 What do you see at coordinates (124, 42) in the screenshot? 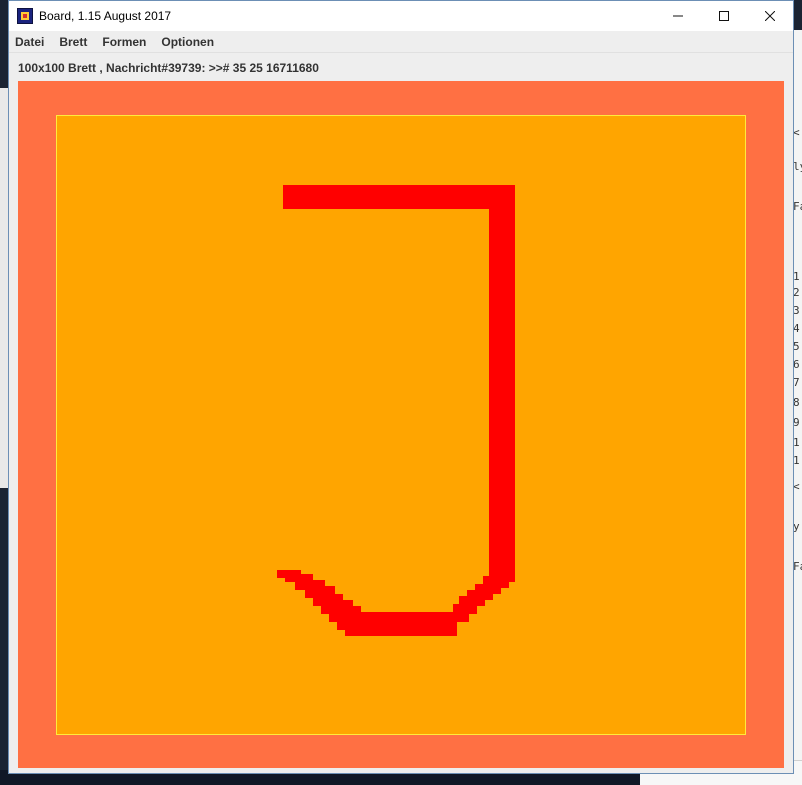
I see `menu-formen: Formen` at bounding box center [124, 42].